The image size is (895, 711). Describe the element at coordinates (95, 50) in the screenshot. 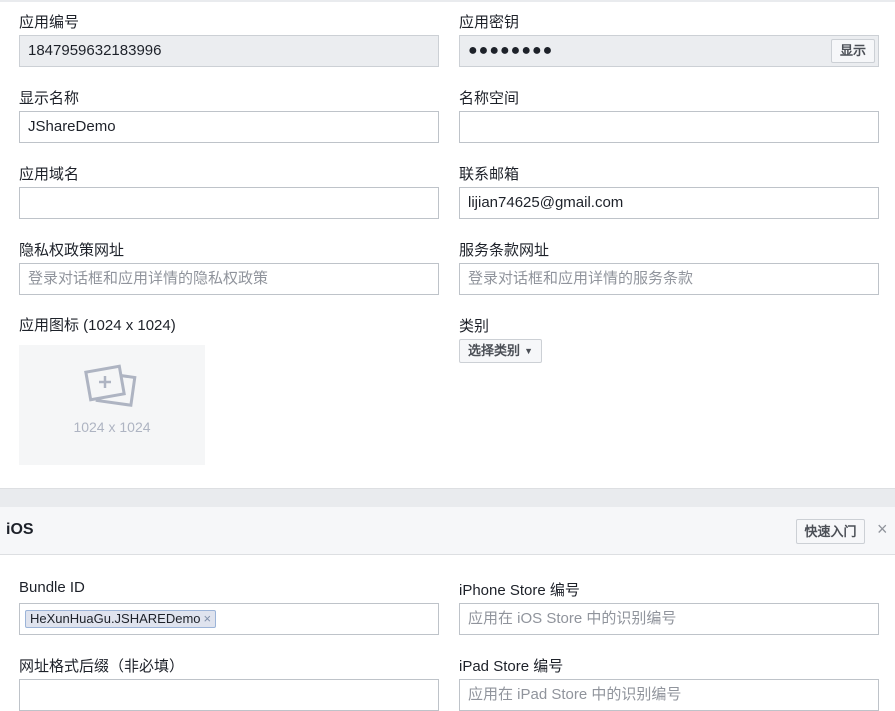

I see `app-id-value: 1847959632183996` at that location.